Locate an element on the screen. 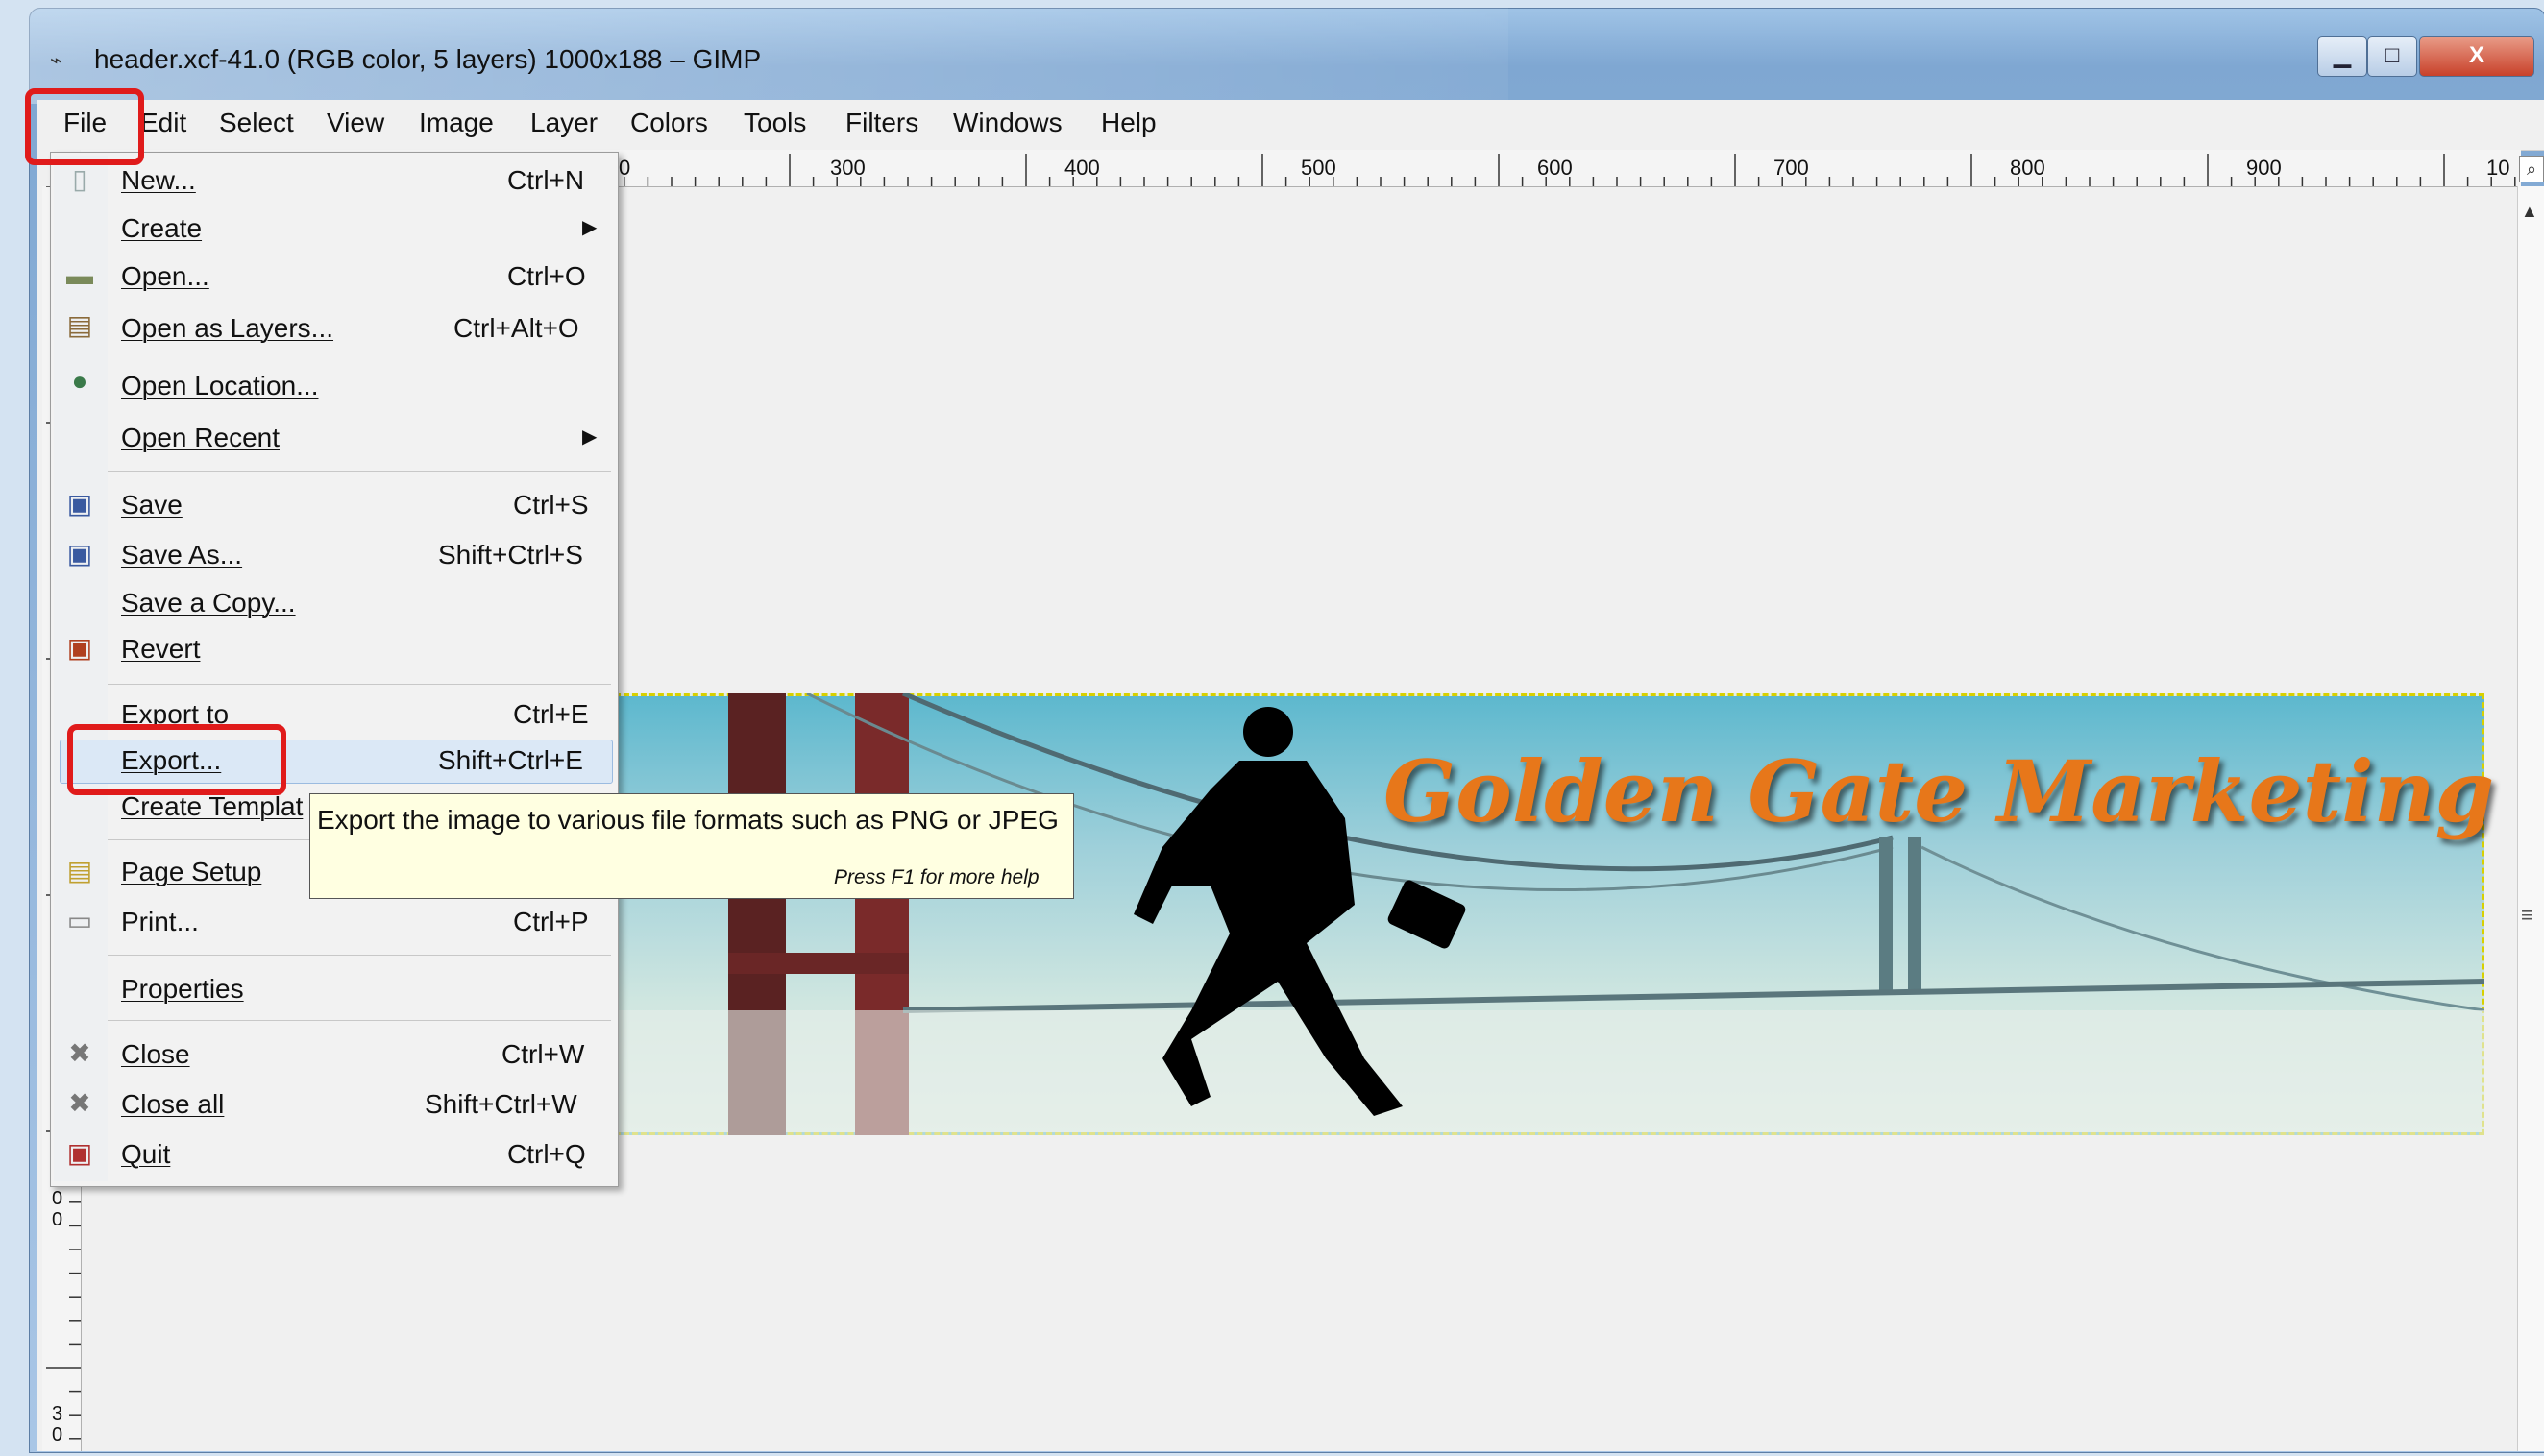 Image resolution: width=2544 pixels, height=1456 pixels. banner-title: Golden Gate Marketing is located at coordinates (1939, 791).